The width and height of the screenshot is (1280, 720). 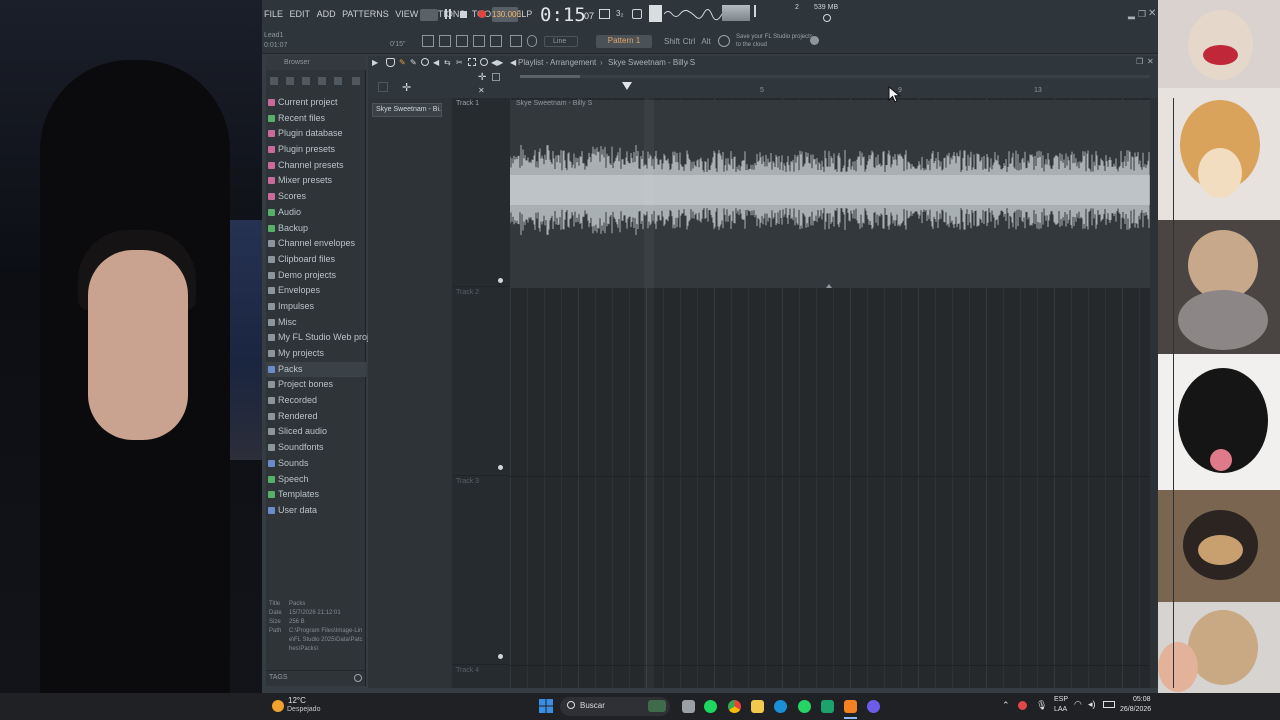 What do you see at coordinates (830, 90) in the screenshot?
I see `timeline-ruler: 5 9 13` at bounding box center [830, 90].